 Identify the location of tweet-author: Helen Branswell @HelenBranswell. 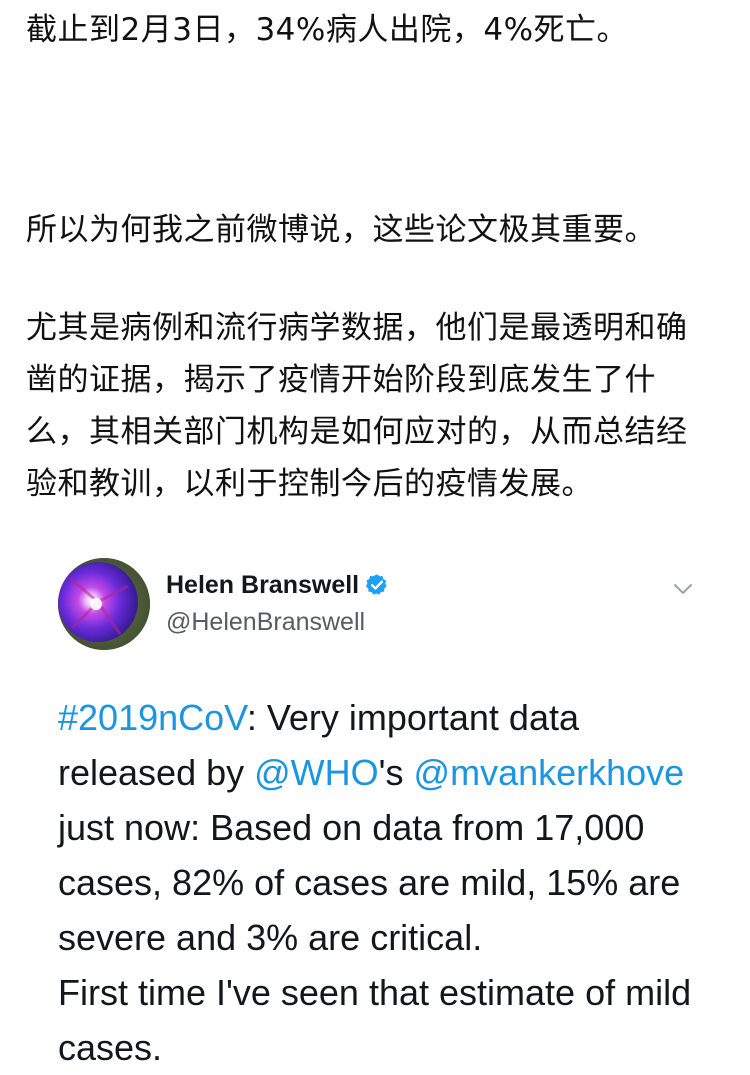
(277, 602).